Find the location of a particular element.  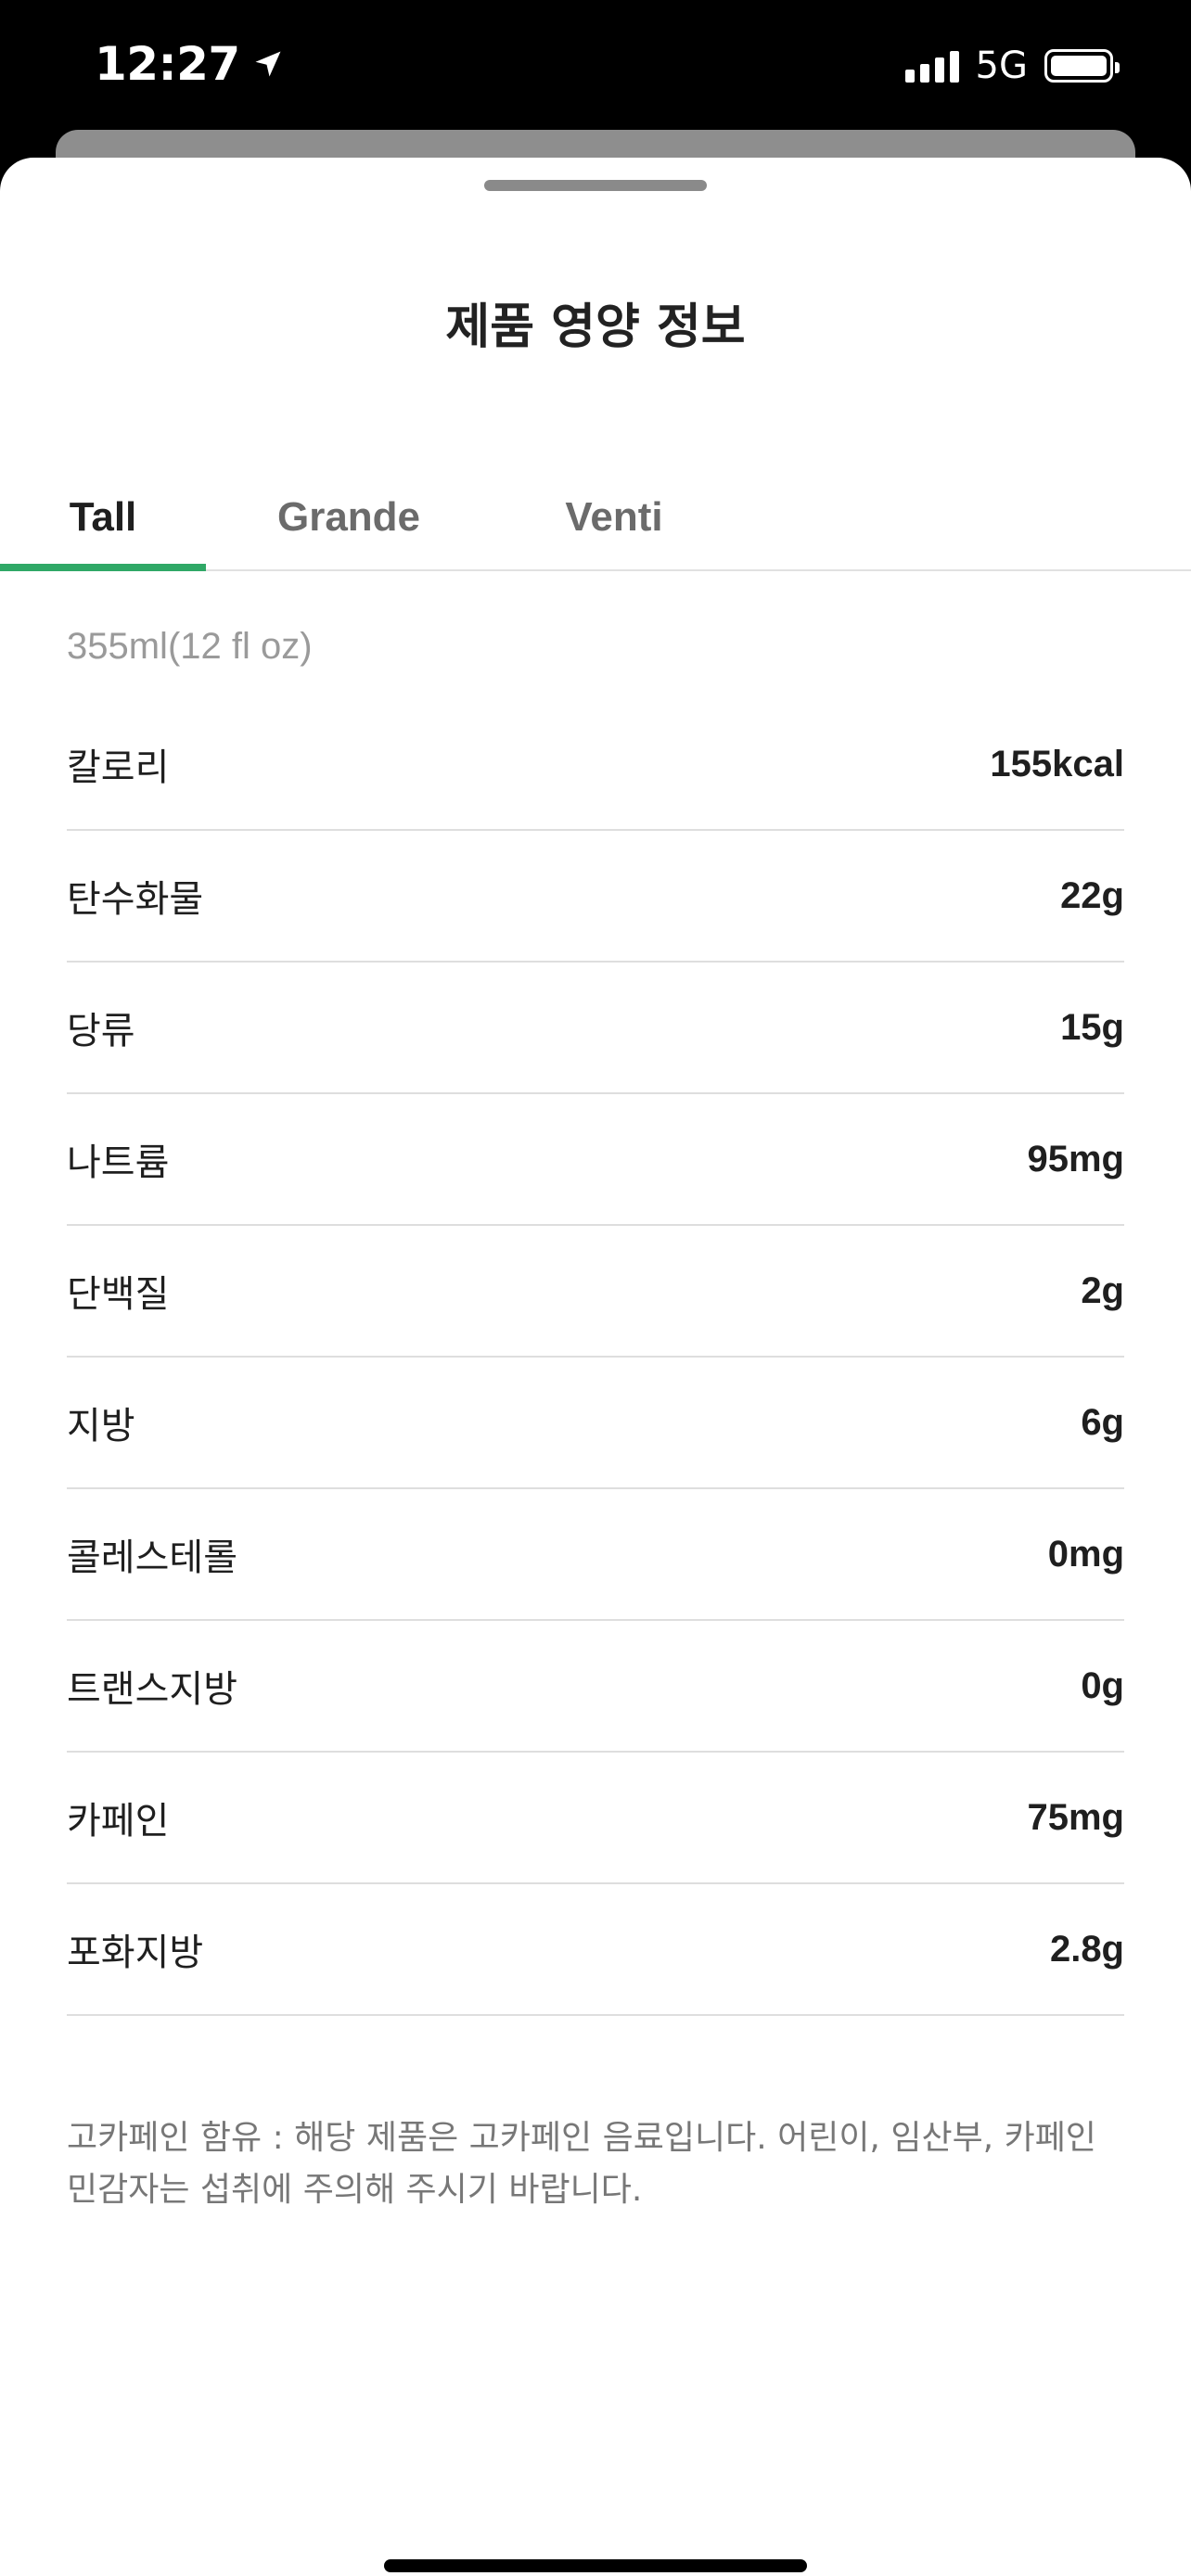

nutrition-value: 22g is located at coordinates (1092, 895).